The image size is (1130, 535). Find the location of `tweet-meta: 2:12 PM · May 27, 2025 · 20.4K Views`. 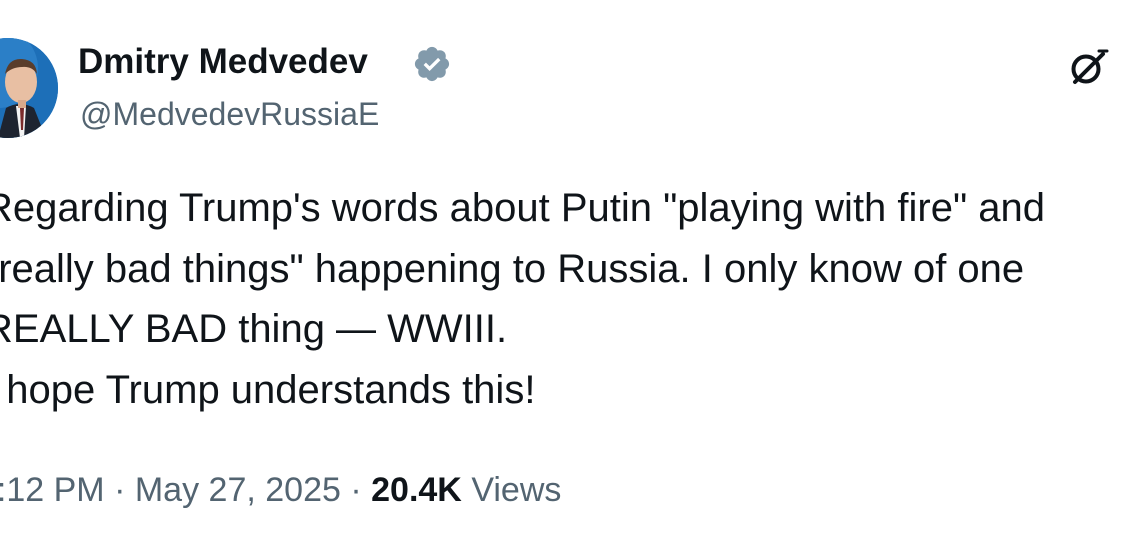

tweet-meta: 2:12 PM · May 27, 2025 · 20.4K Views is located at coordinates (280, 490).